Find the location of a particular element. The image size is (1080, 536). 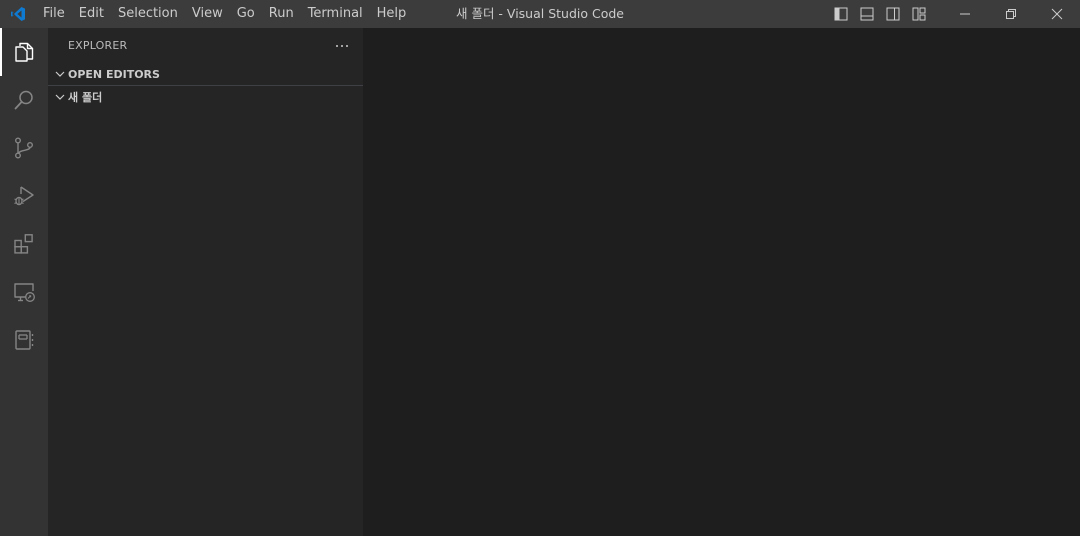

extensions-icon is located at coordinates (23, 244).